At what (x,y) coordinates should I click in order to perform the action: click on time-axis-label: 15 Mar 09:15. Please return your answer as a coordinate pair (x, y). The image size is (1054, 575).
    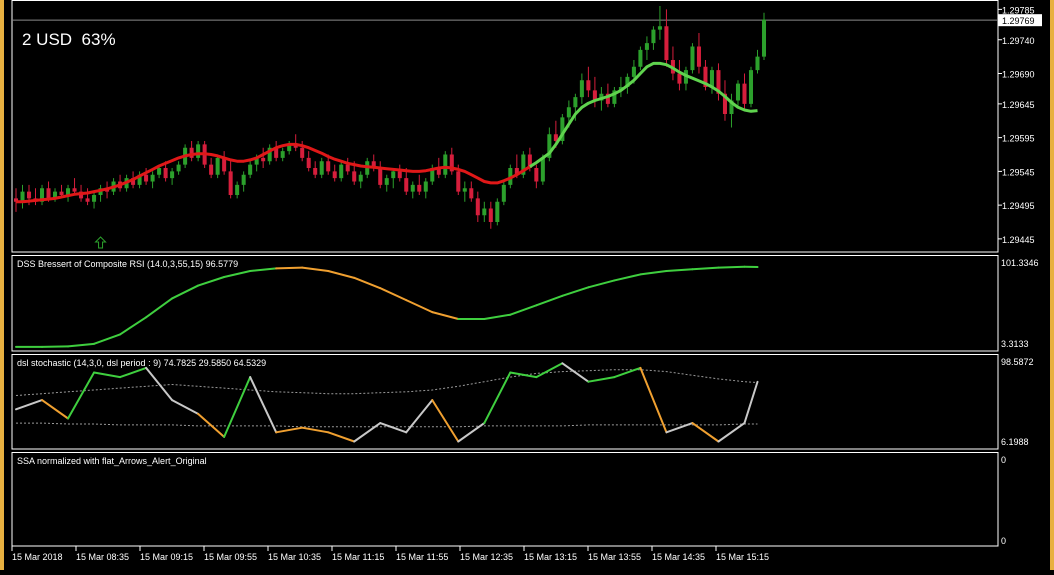
    Looking at the image, I should click on (166, 557).